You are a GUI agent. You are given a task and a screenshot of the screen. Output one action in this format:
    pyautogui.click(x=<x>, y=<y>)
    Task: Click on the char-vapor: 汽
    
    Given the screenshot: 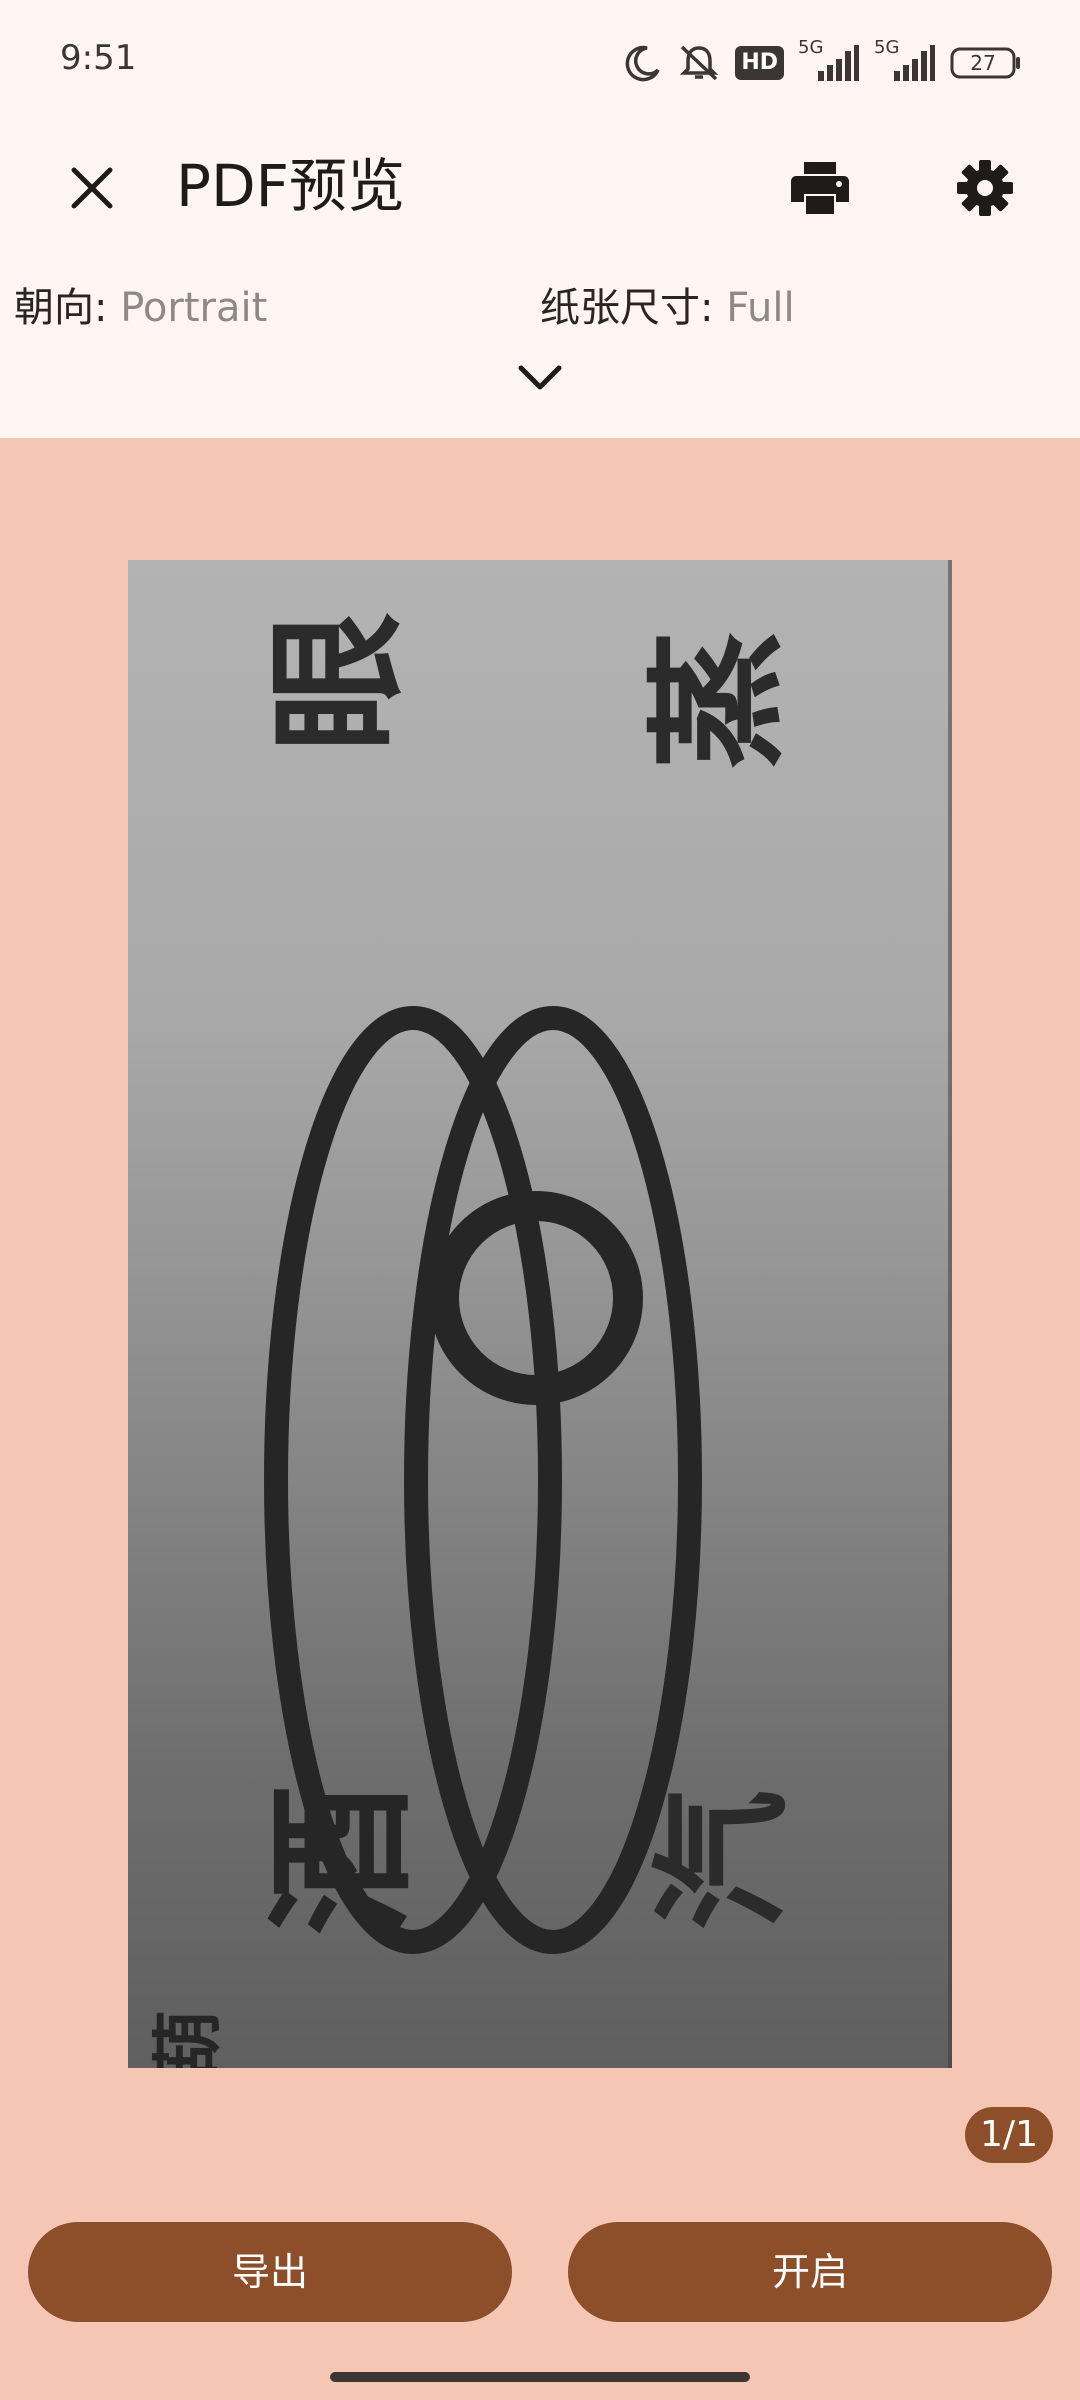 What is the action you would take?
    pyautogui.click(x=724, y=1860)
    